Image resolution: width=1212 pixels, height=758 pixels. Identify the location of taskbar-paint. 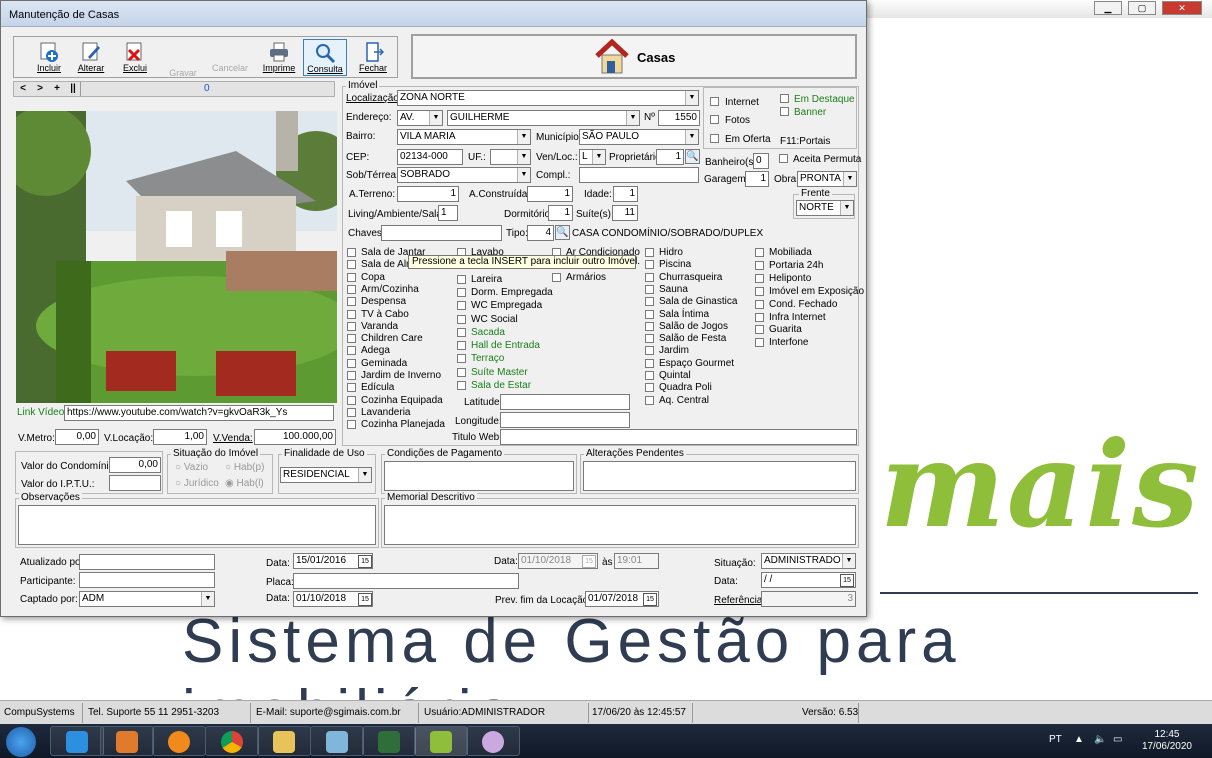
(493, 741).